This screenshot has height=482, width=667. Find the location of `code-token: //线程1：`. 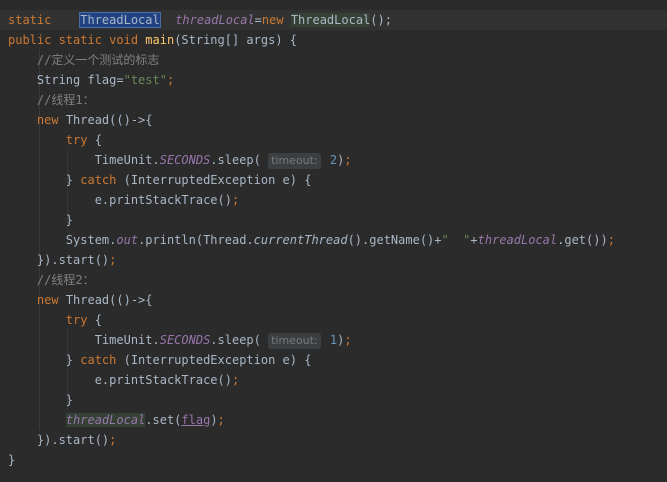

code-token: //线程1： is located at coordinates (65, 100).